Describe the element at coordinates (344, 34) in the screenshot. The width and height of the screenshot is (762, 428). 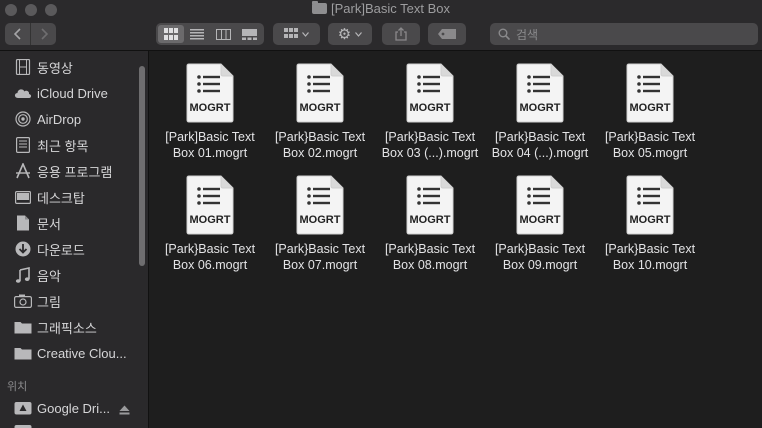
I see `gear-icon: ⚙` at that location.